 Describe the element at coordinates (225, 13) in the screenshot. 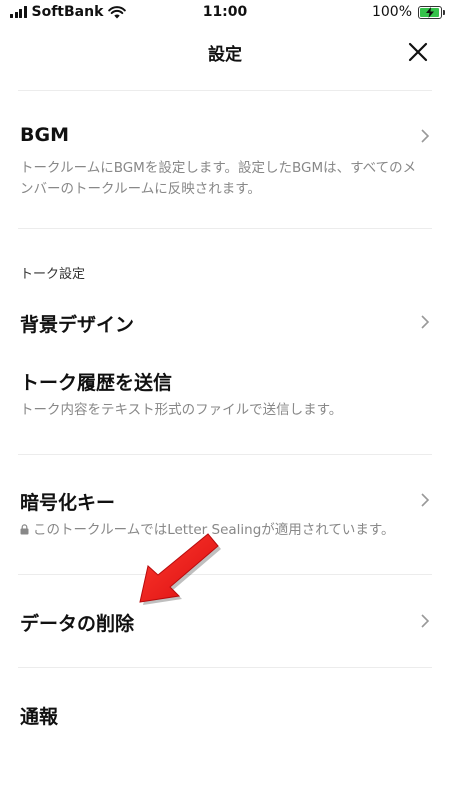

I see `status-bar: SoftBank 11:00 100%` at that location.